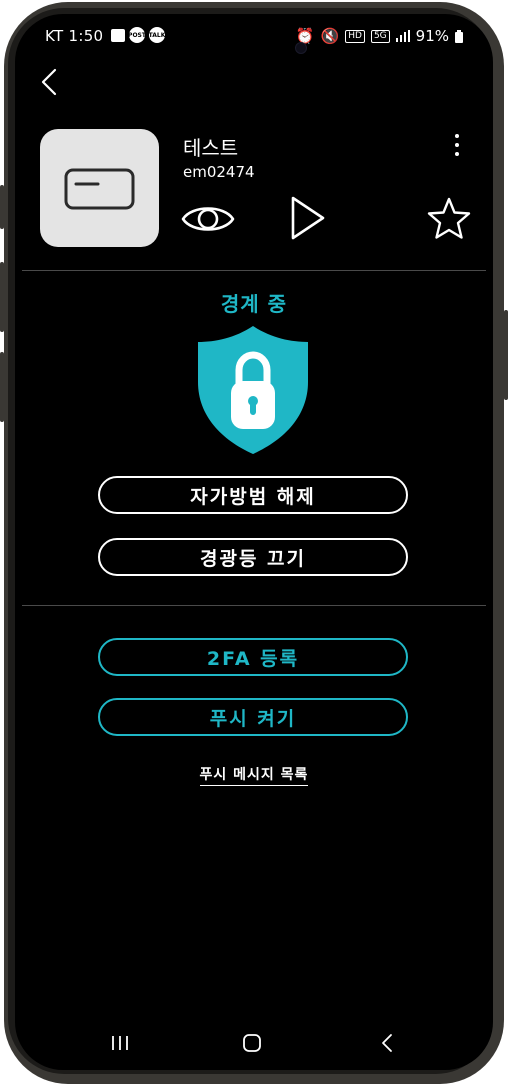 The image size is (508, 1086). Describe the element at coordinates (157, 35) in the screenshot. I see `talk-icon: TALK` at that location.